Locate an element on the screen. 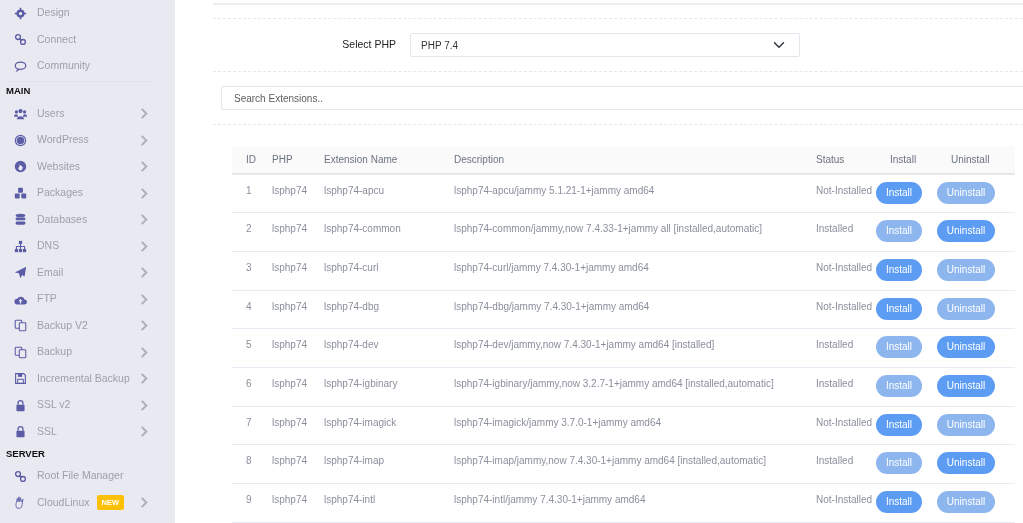  description-cell: lsphp74-intl/jammy 7.4.30-1+jammy amd64 is located at coordinates (621, 503).